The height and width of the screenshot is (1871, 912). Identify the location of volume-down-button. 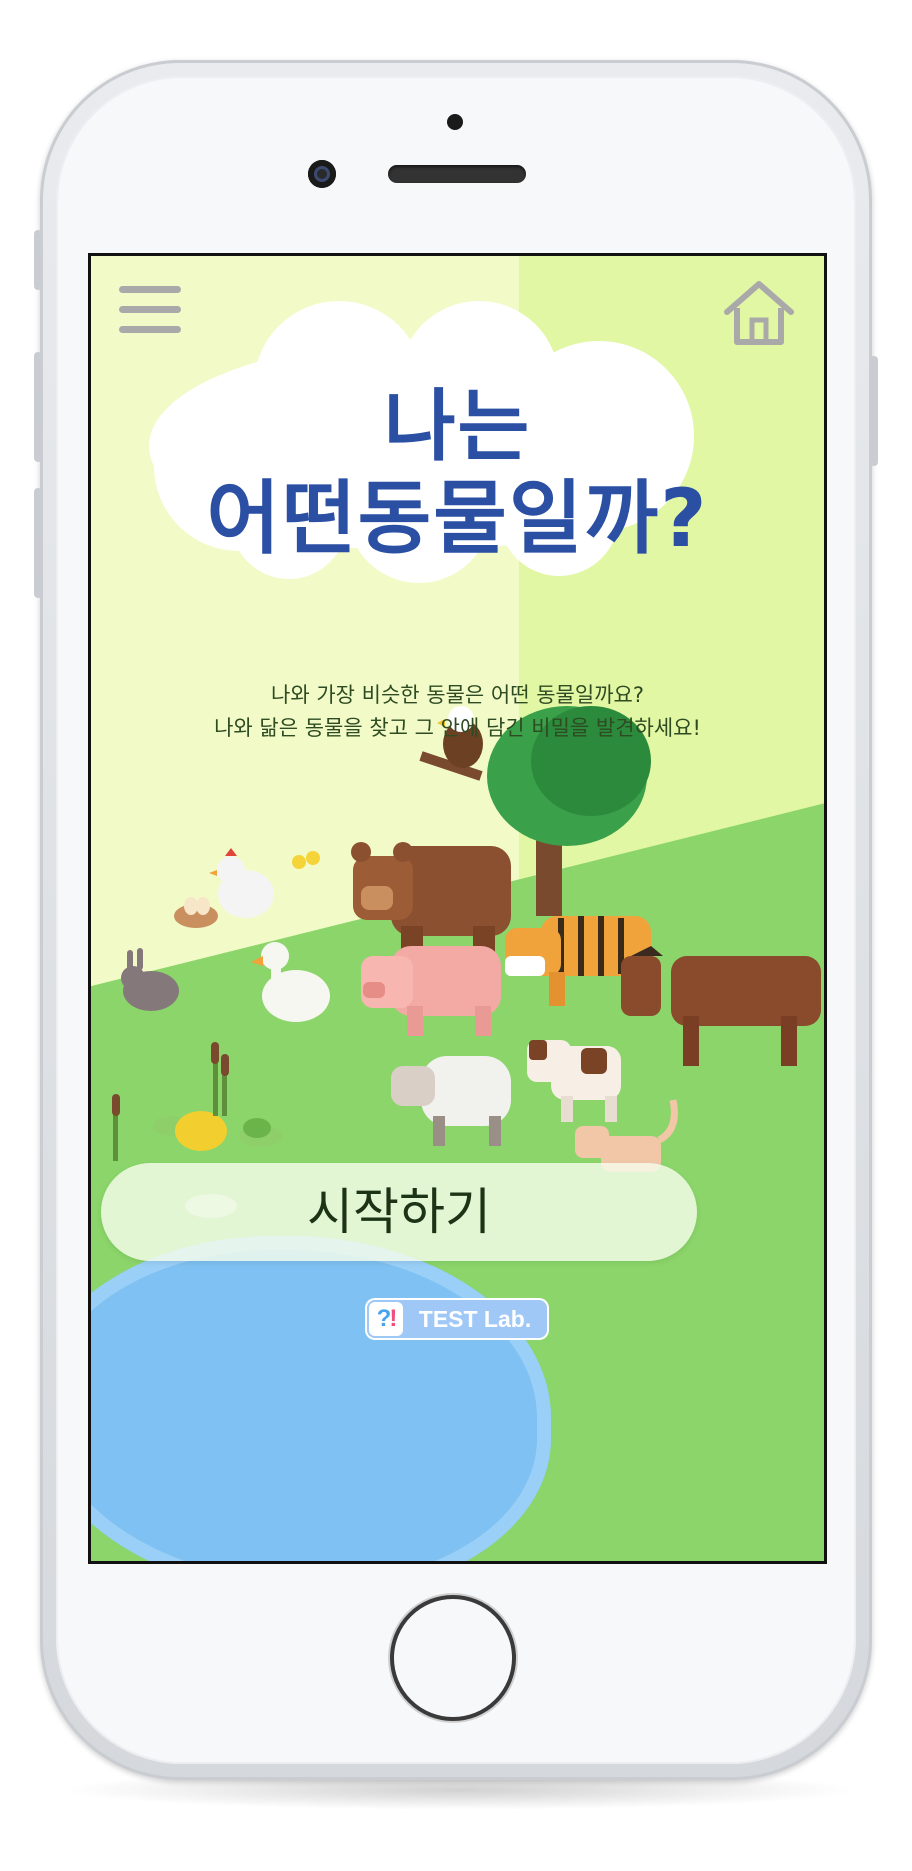
(38, 543).